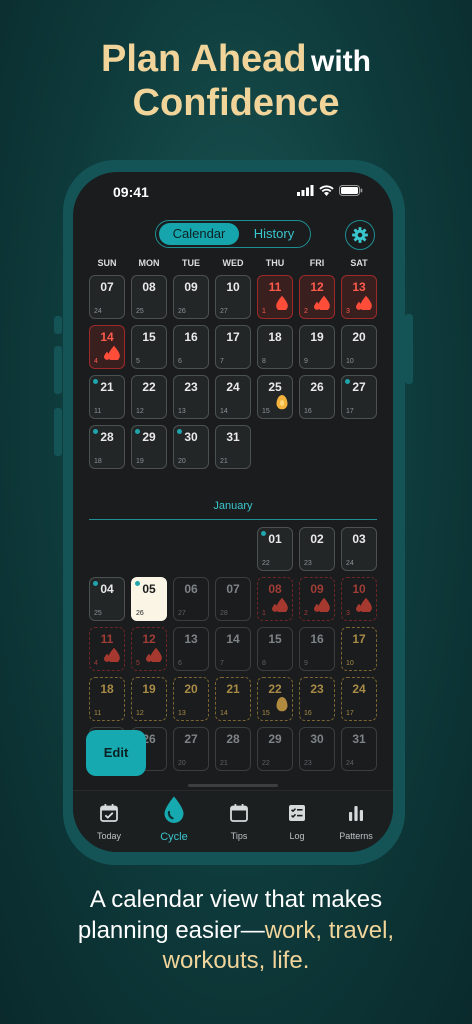  Describe the element at coordinates (275, 397) in the screenshot. I see `day-cell: 25 15` at that location.